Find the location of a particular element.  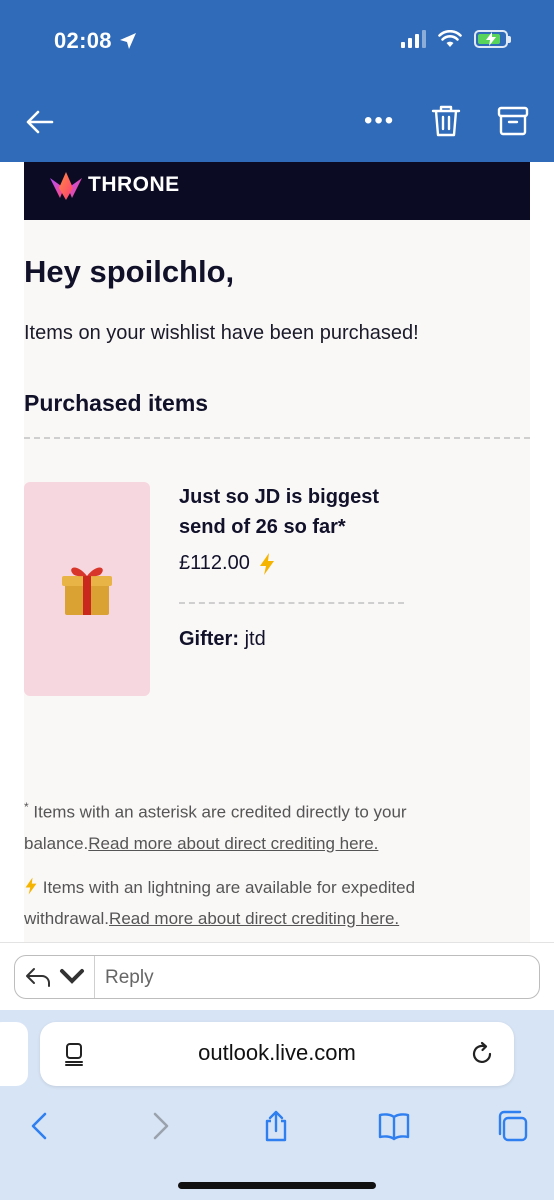

reply-input: Reply is located at coordinates (129, 978).